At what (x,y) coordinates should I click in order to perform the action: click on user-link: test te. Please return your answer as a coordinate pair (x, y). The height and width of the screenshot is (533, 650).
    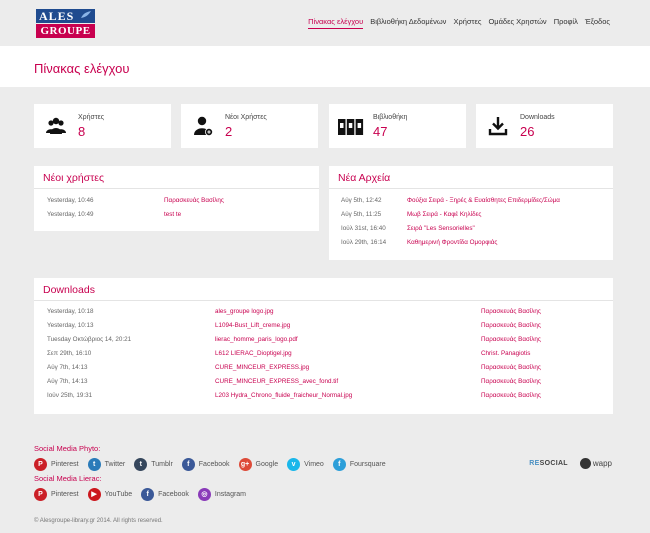
    Looking at the image, I should click on (172, 215).